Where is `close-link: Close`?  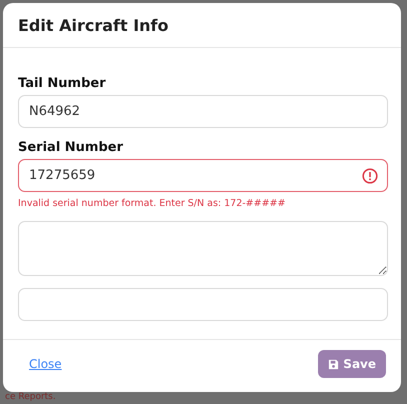 close-link: Close is located at coordinates (45, 364).